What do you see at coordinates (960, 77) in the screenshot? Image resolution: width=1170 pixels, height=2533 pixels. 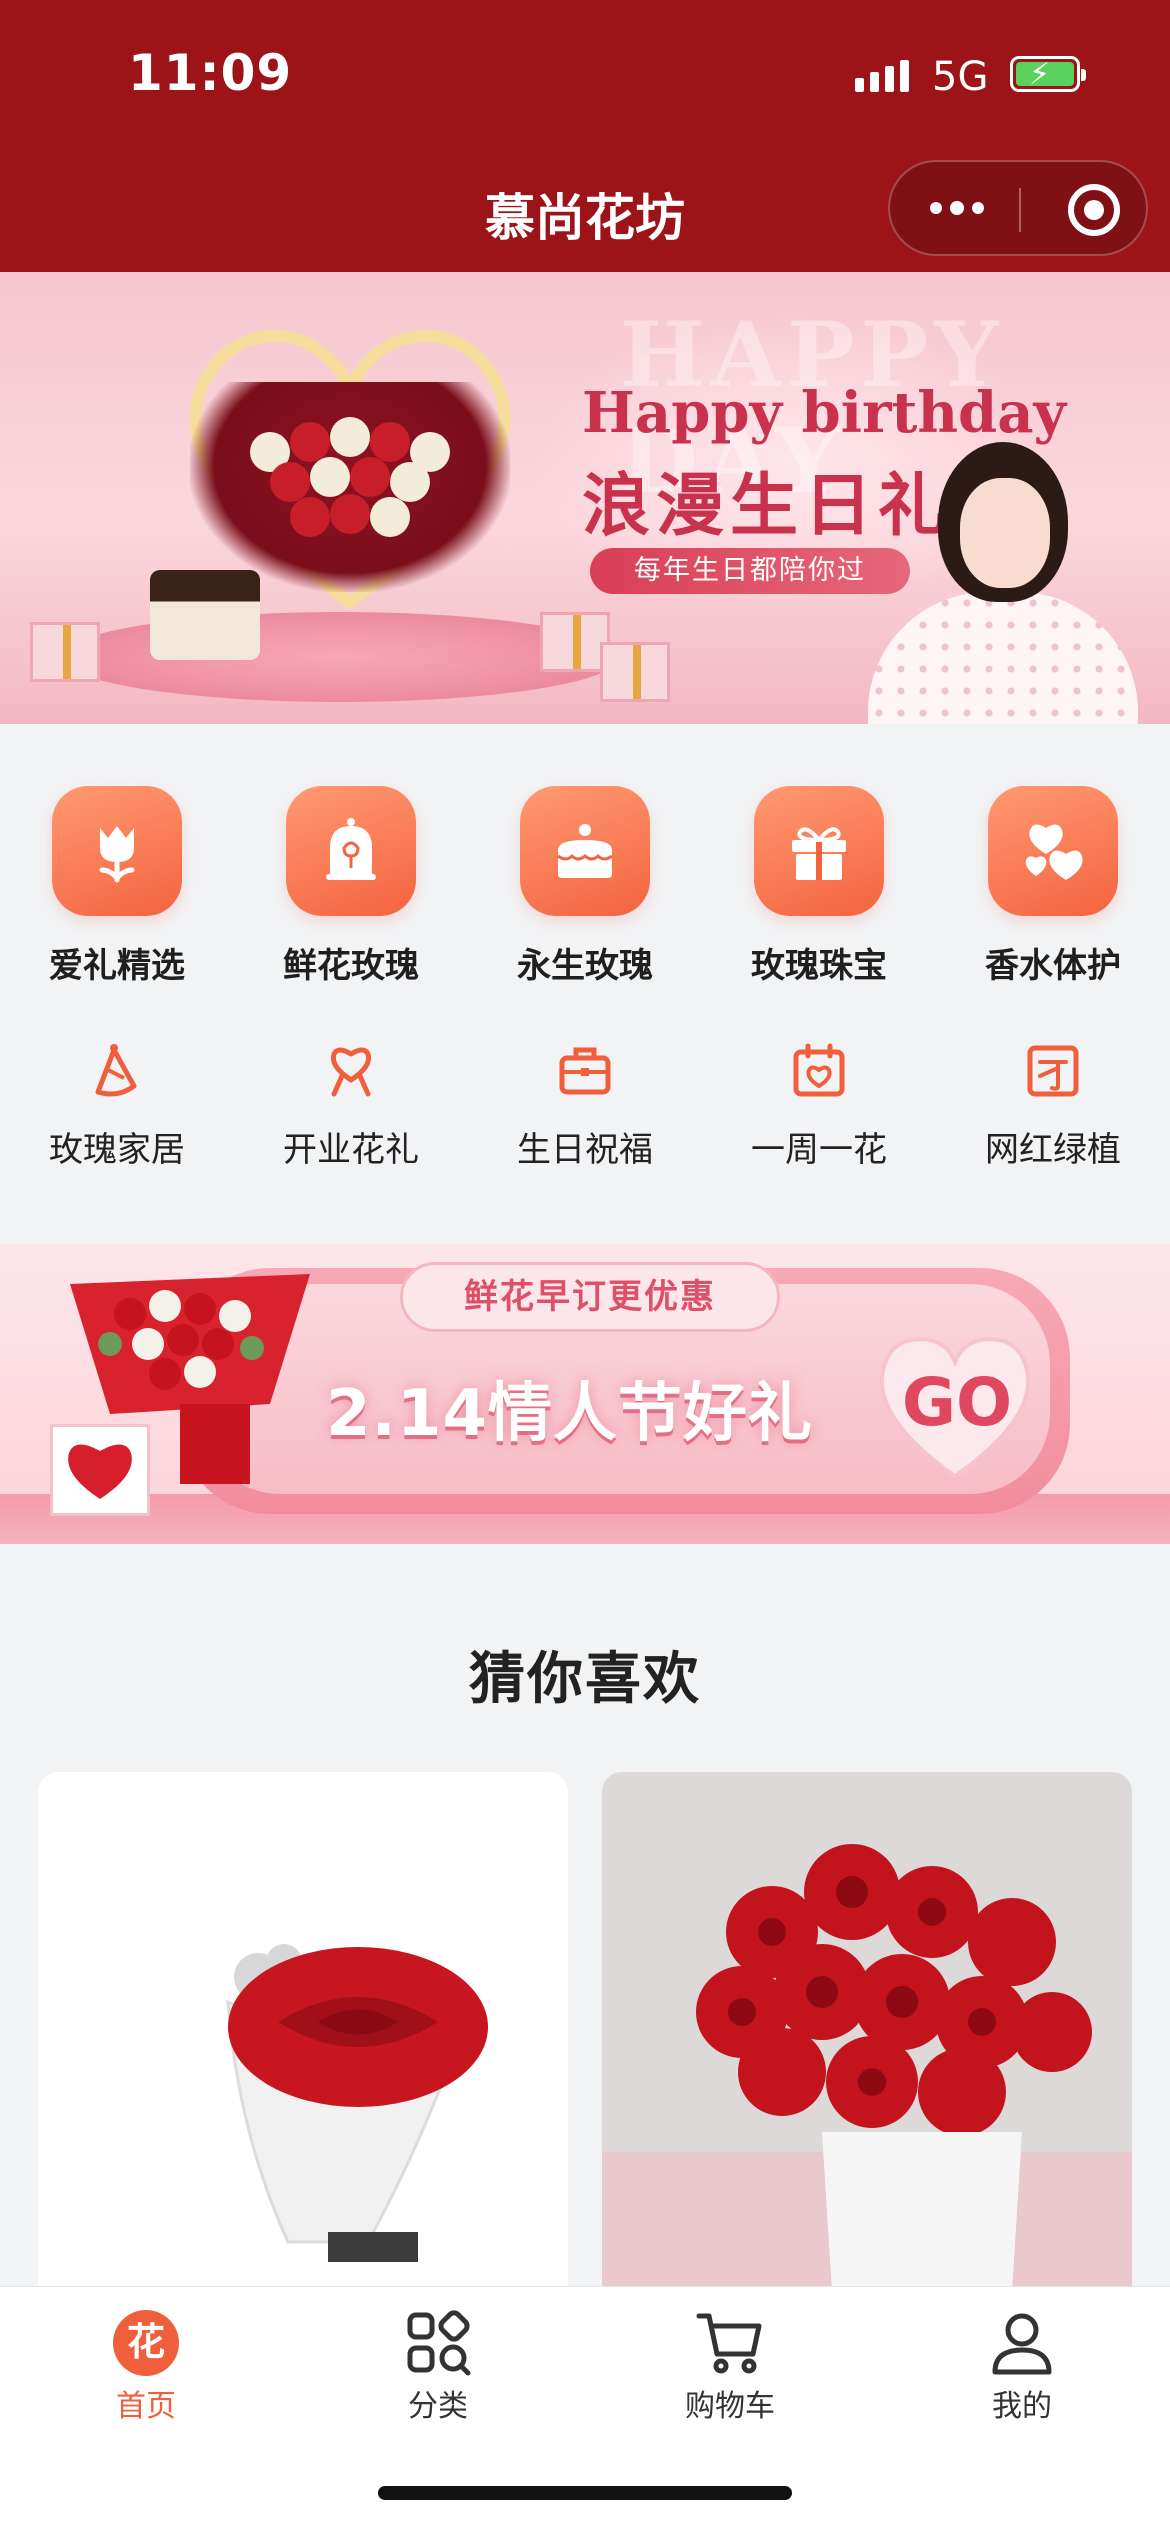 I see `network-type: 5G` at bounding box center [960, 77].